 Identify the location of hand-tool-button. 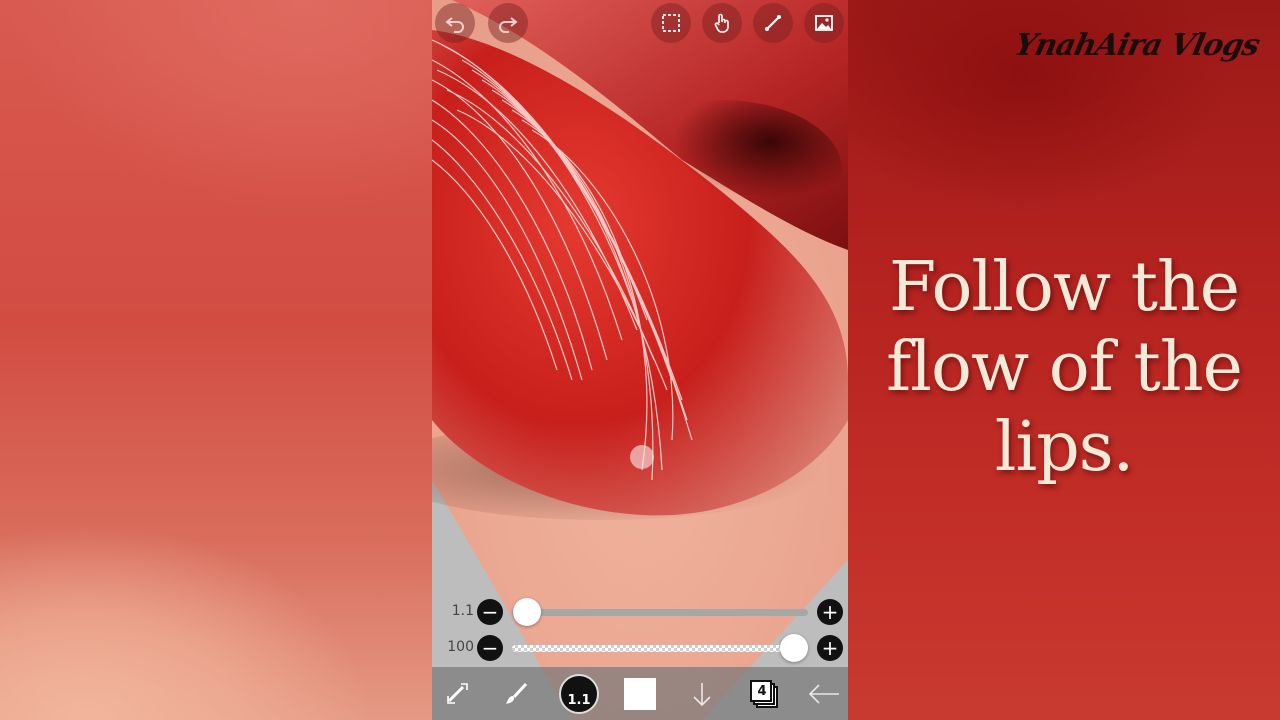
(722, 23).